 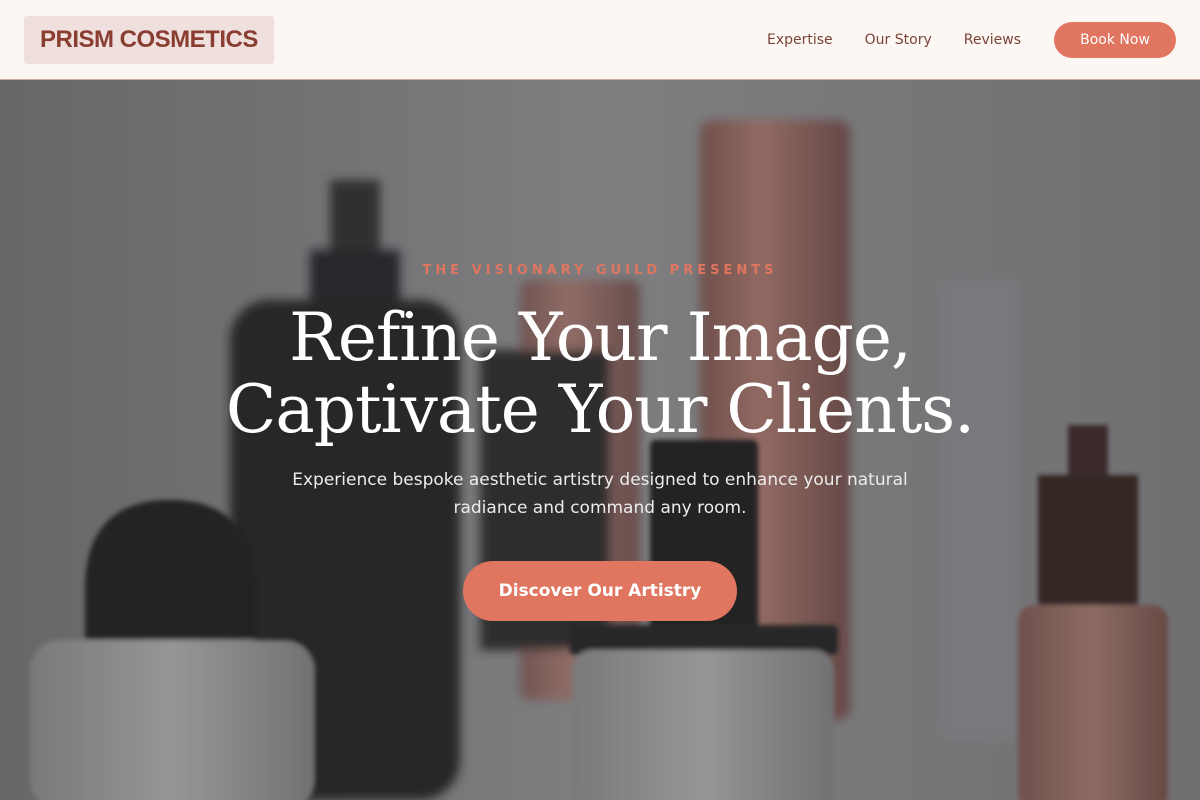 What do you see at coordinates (600, 270) in the screenshot?
I see `hero-eyebrow: THE VISIONARY GUILD PRESENTS` at bounding box center [600, 270].